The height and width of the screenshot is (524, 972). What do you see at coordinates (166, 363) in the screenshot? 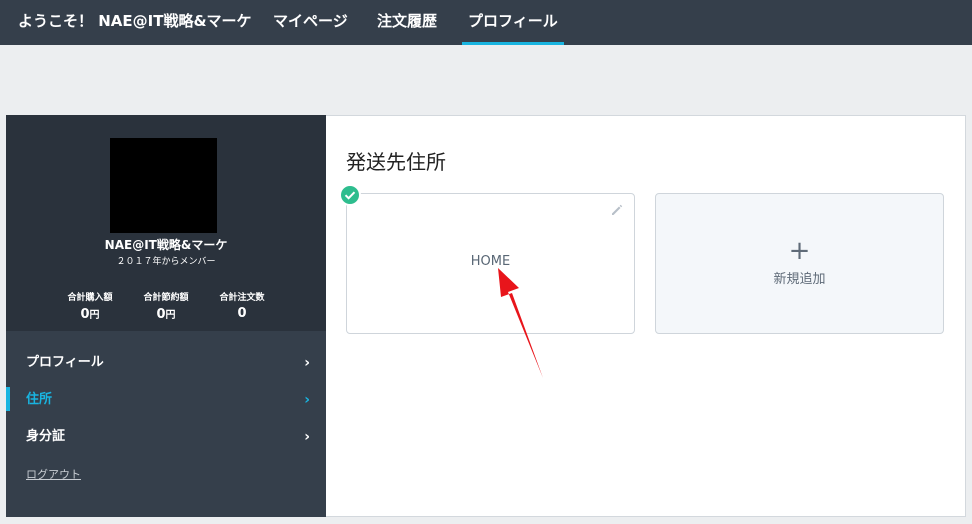
I see `sidebar-item-profile: プロフィール ›` at bounding box center [166, 363].